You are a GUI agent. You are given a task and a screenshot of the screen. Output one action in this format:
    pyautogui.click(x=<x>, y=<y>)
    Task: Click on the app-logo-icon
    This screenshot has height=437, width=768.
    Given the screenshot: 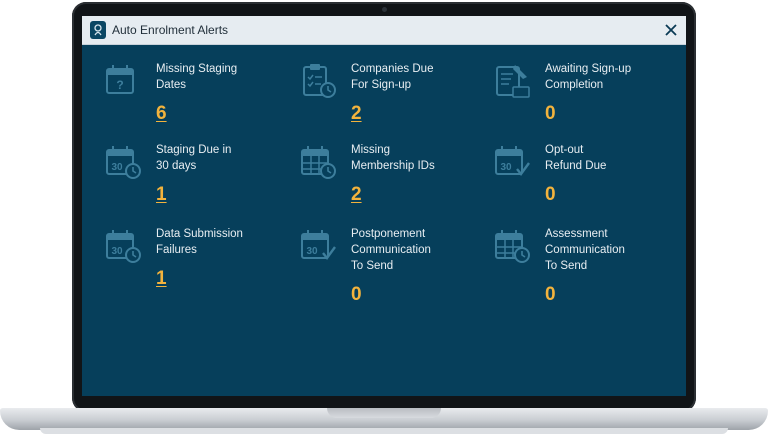 What is the action you would take?
    pyautogui.click(x=98, y=30)
    